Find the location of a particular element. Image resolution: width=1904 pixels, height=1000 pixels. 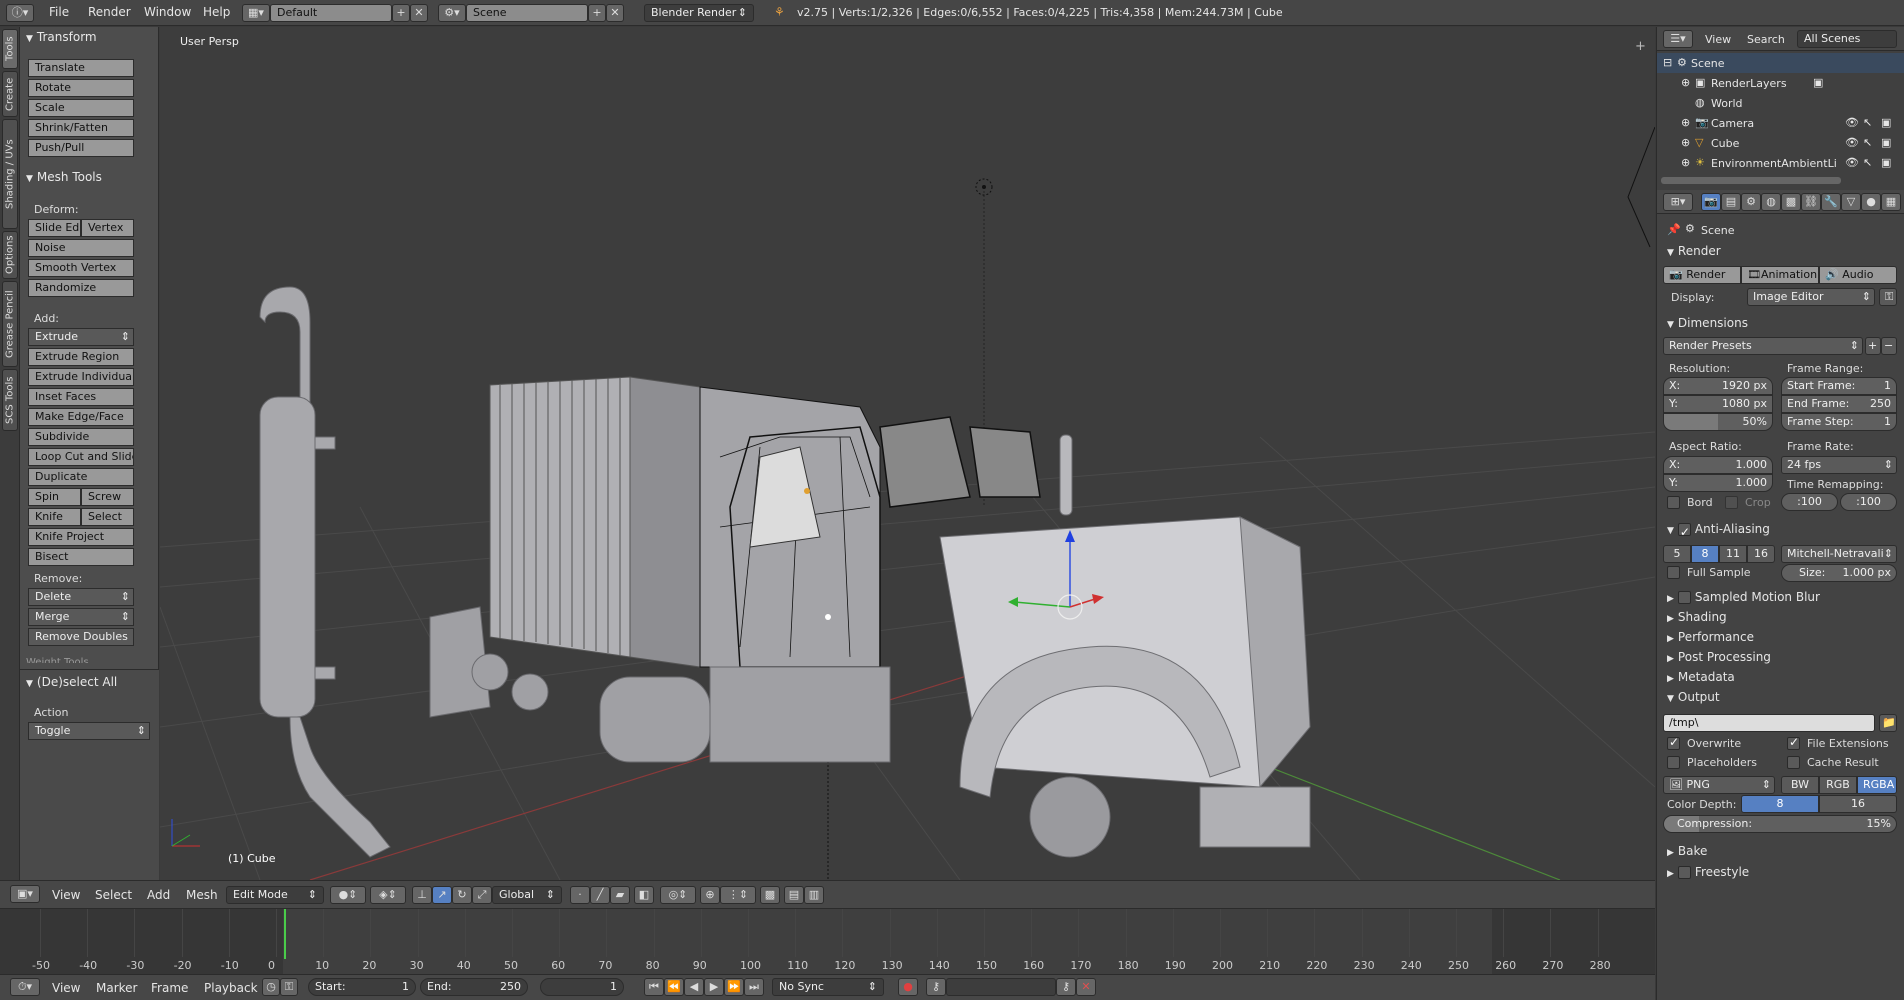

dimensions-panel-header: ▼ Dimensions is located at coordinates (1780, 323).